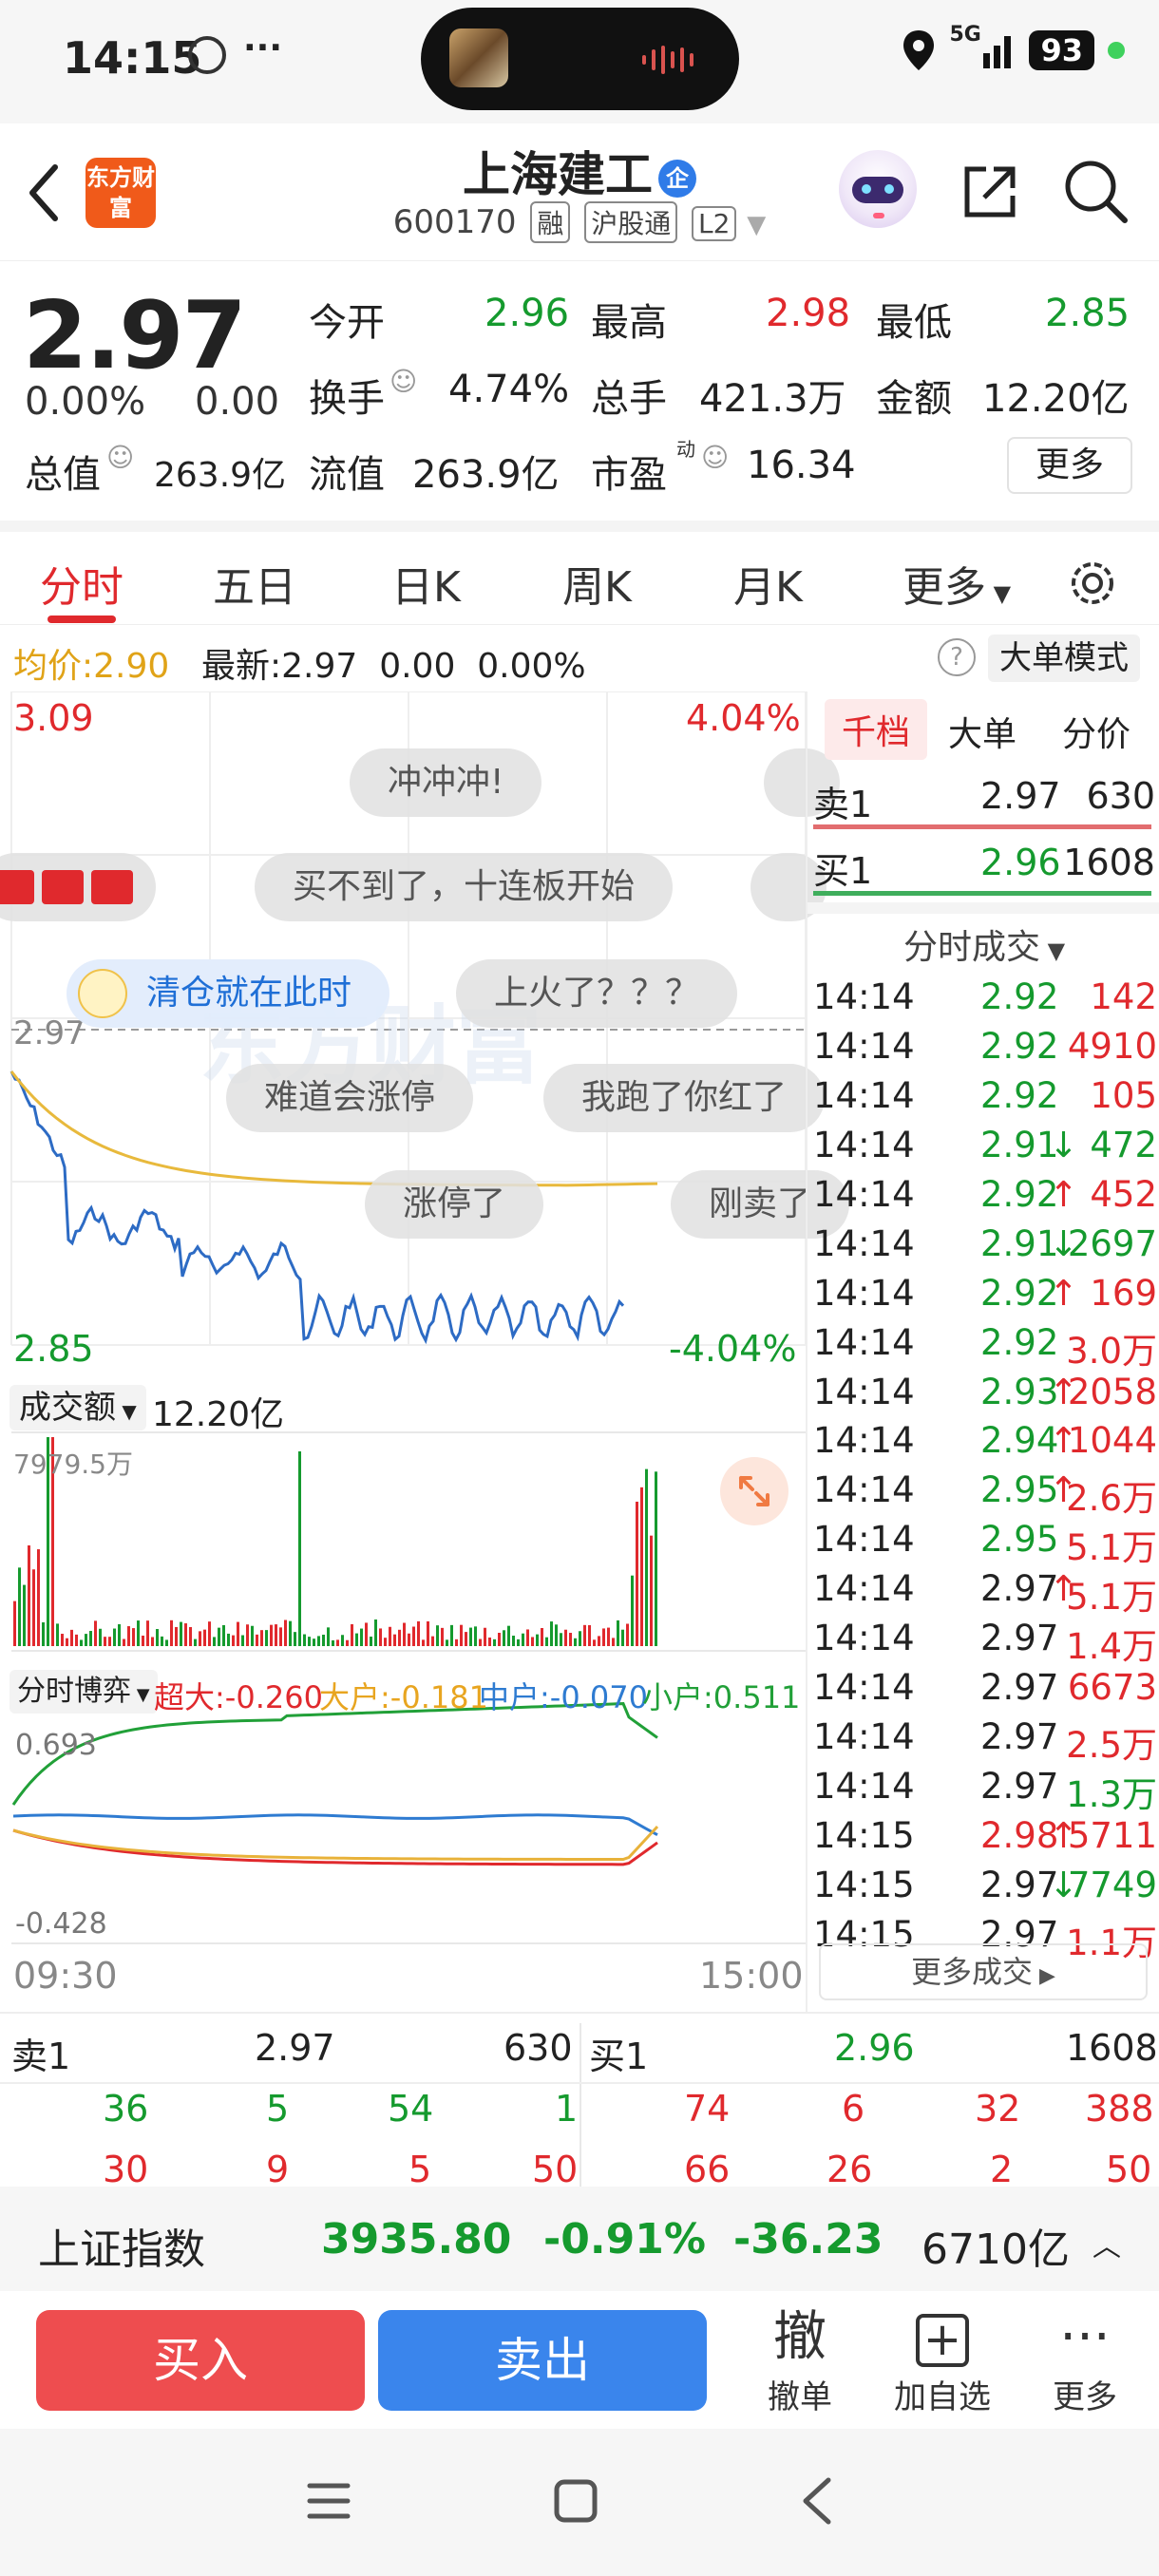  Describe the element at coordinates (542, 2360) in the screenshot. I see `sell-button: 卖出` at that location.